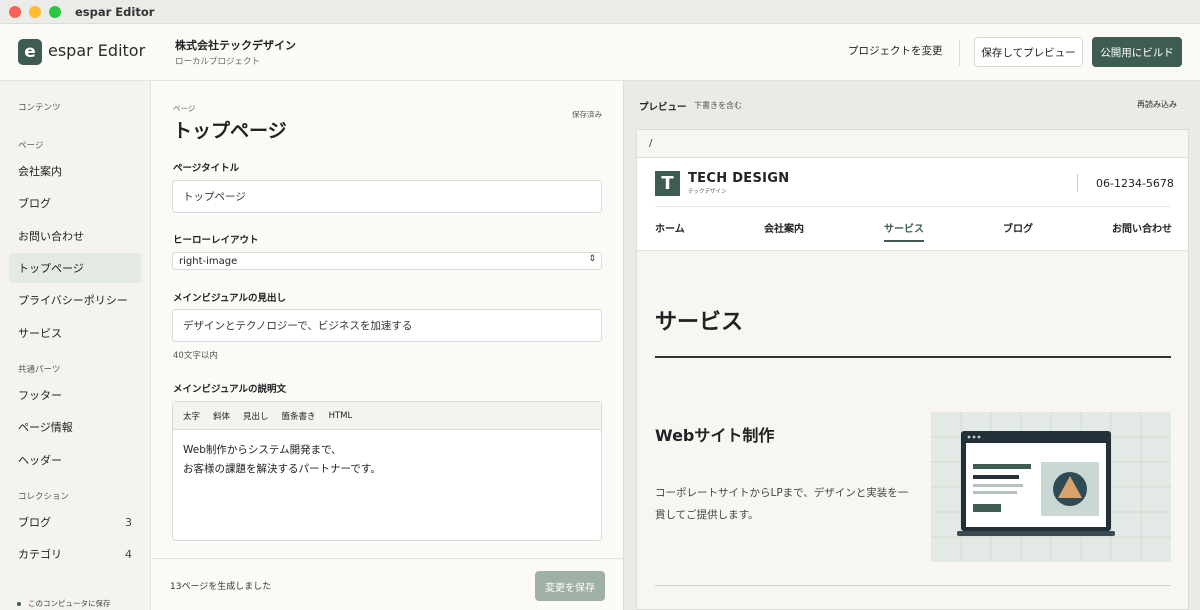 Image resolution: width=1200 pixels, height=610 pixels. I want to click on italic-button: 斜体, so click(221, 416).